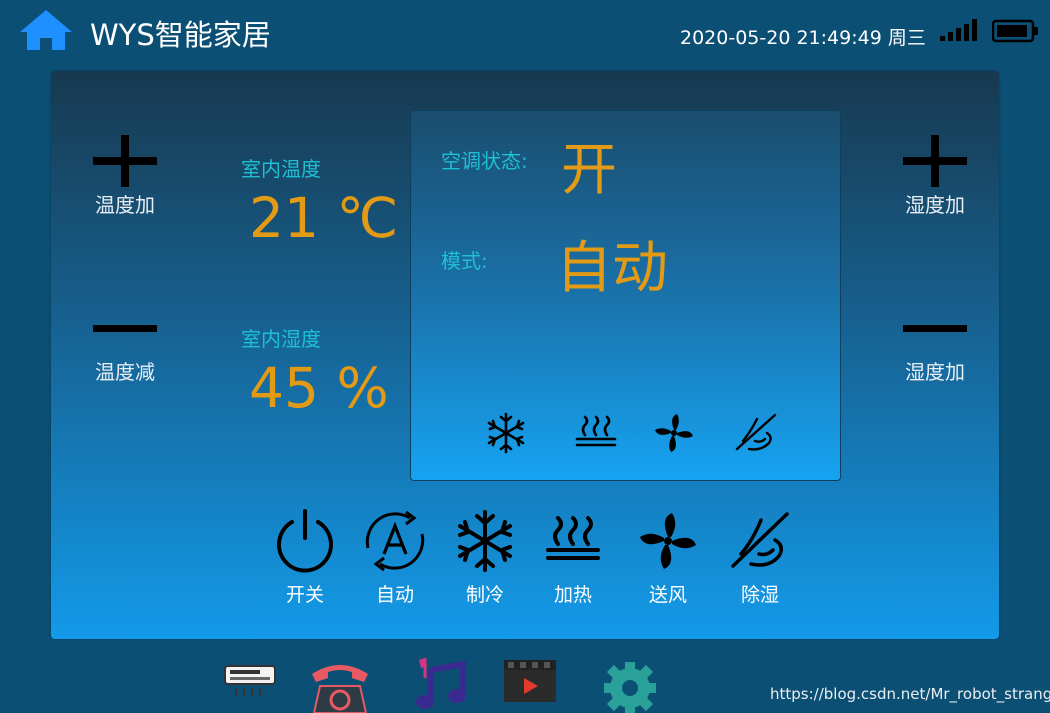 The width and height of the screenshot is (1050, 713). What do you see at coordinates (394, 595) in the screenshot?
I see `auto-mode-label: 自动` at bounding box center [394, 595].